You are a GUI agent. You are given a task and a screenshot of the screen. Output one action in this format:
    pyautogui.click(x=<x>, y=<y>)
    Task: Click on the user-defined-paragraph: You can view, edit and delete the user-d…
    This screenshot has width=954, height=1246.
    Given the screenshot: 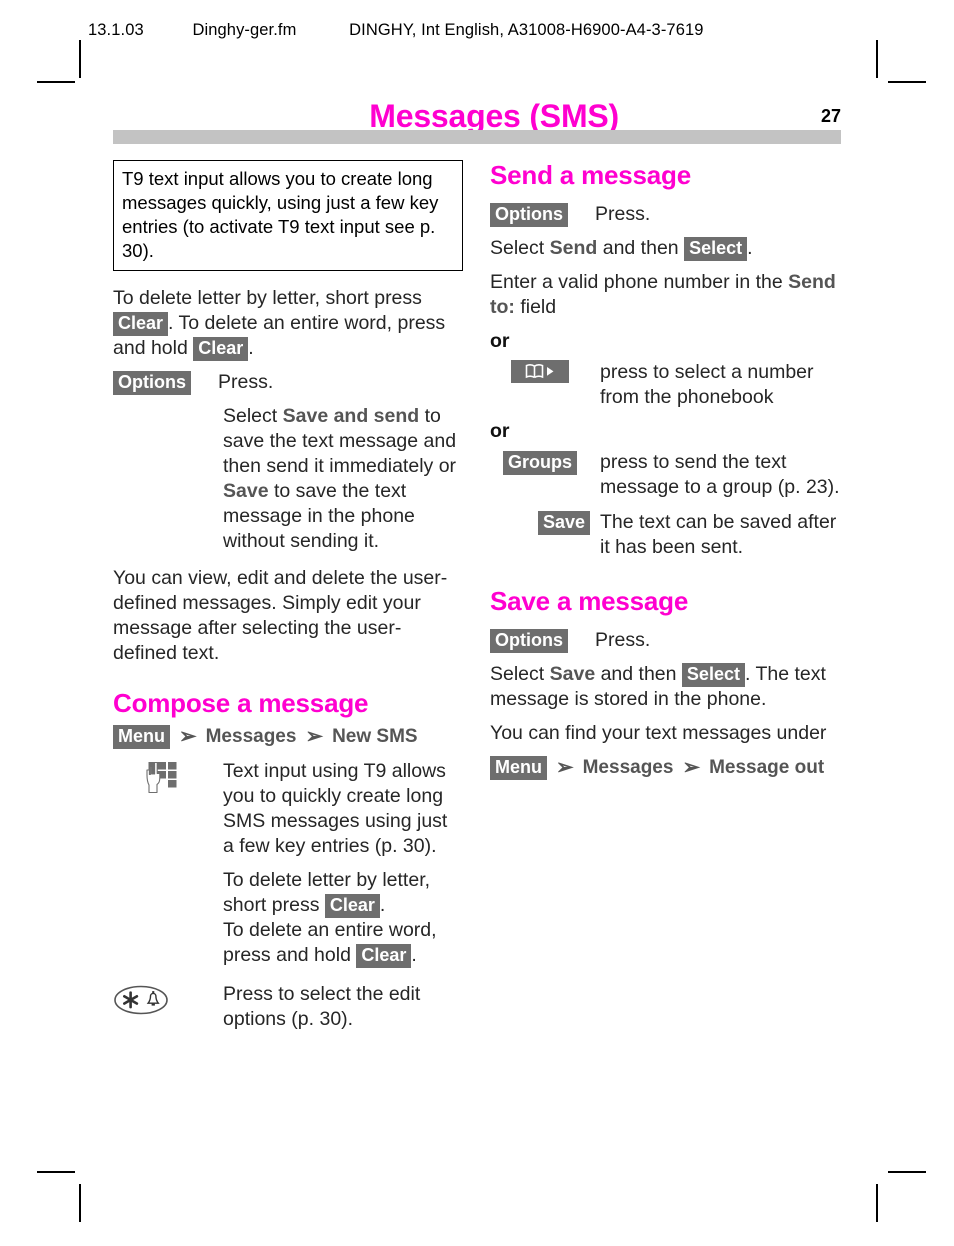 What is the action you would take?
    pyautogui.click(x=280, y=615)
    